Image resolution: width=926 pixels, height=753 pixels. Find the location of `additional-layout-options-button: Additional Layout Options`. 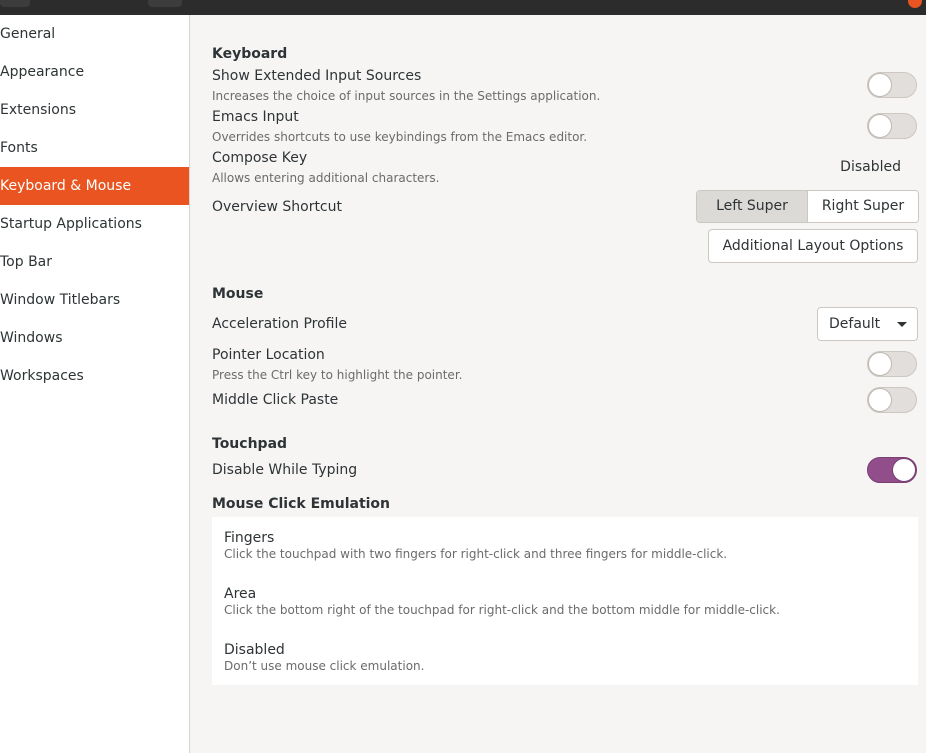

additional-layout-options-button: Additional Layout Options is located at coordinates (813, 246).